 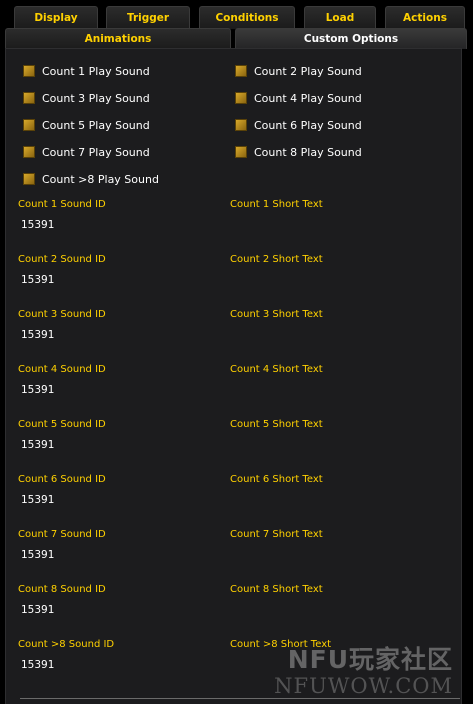 I want to click on count-7-short-text-label: Count 7 Short Text, so click(x=276, y=534).